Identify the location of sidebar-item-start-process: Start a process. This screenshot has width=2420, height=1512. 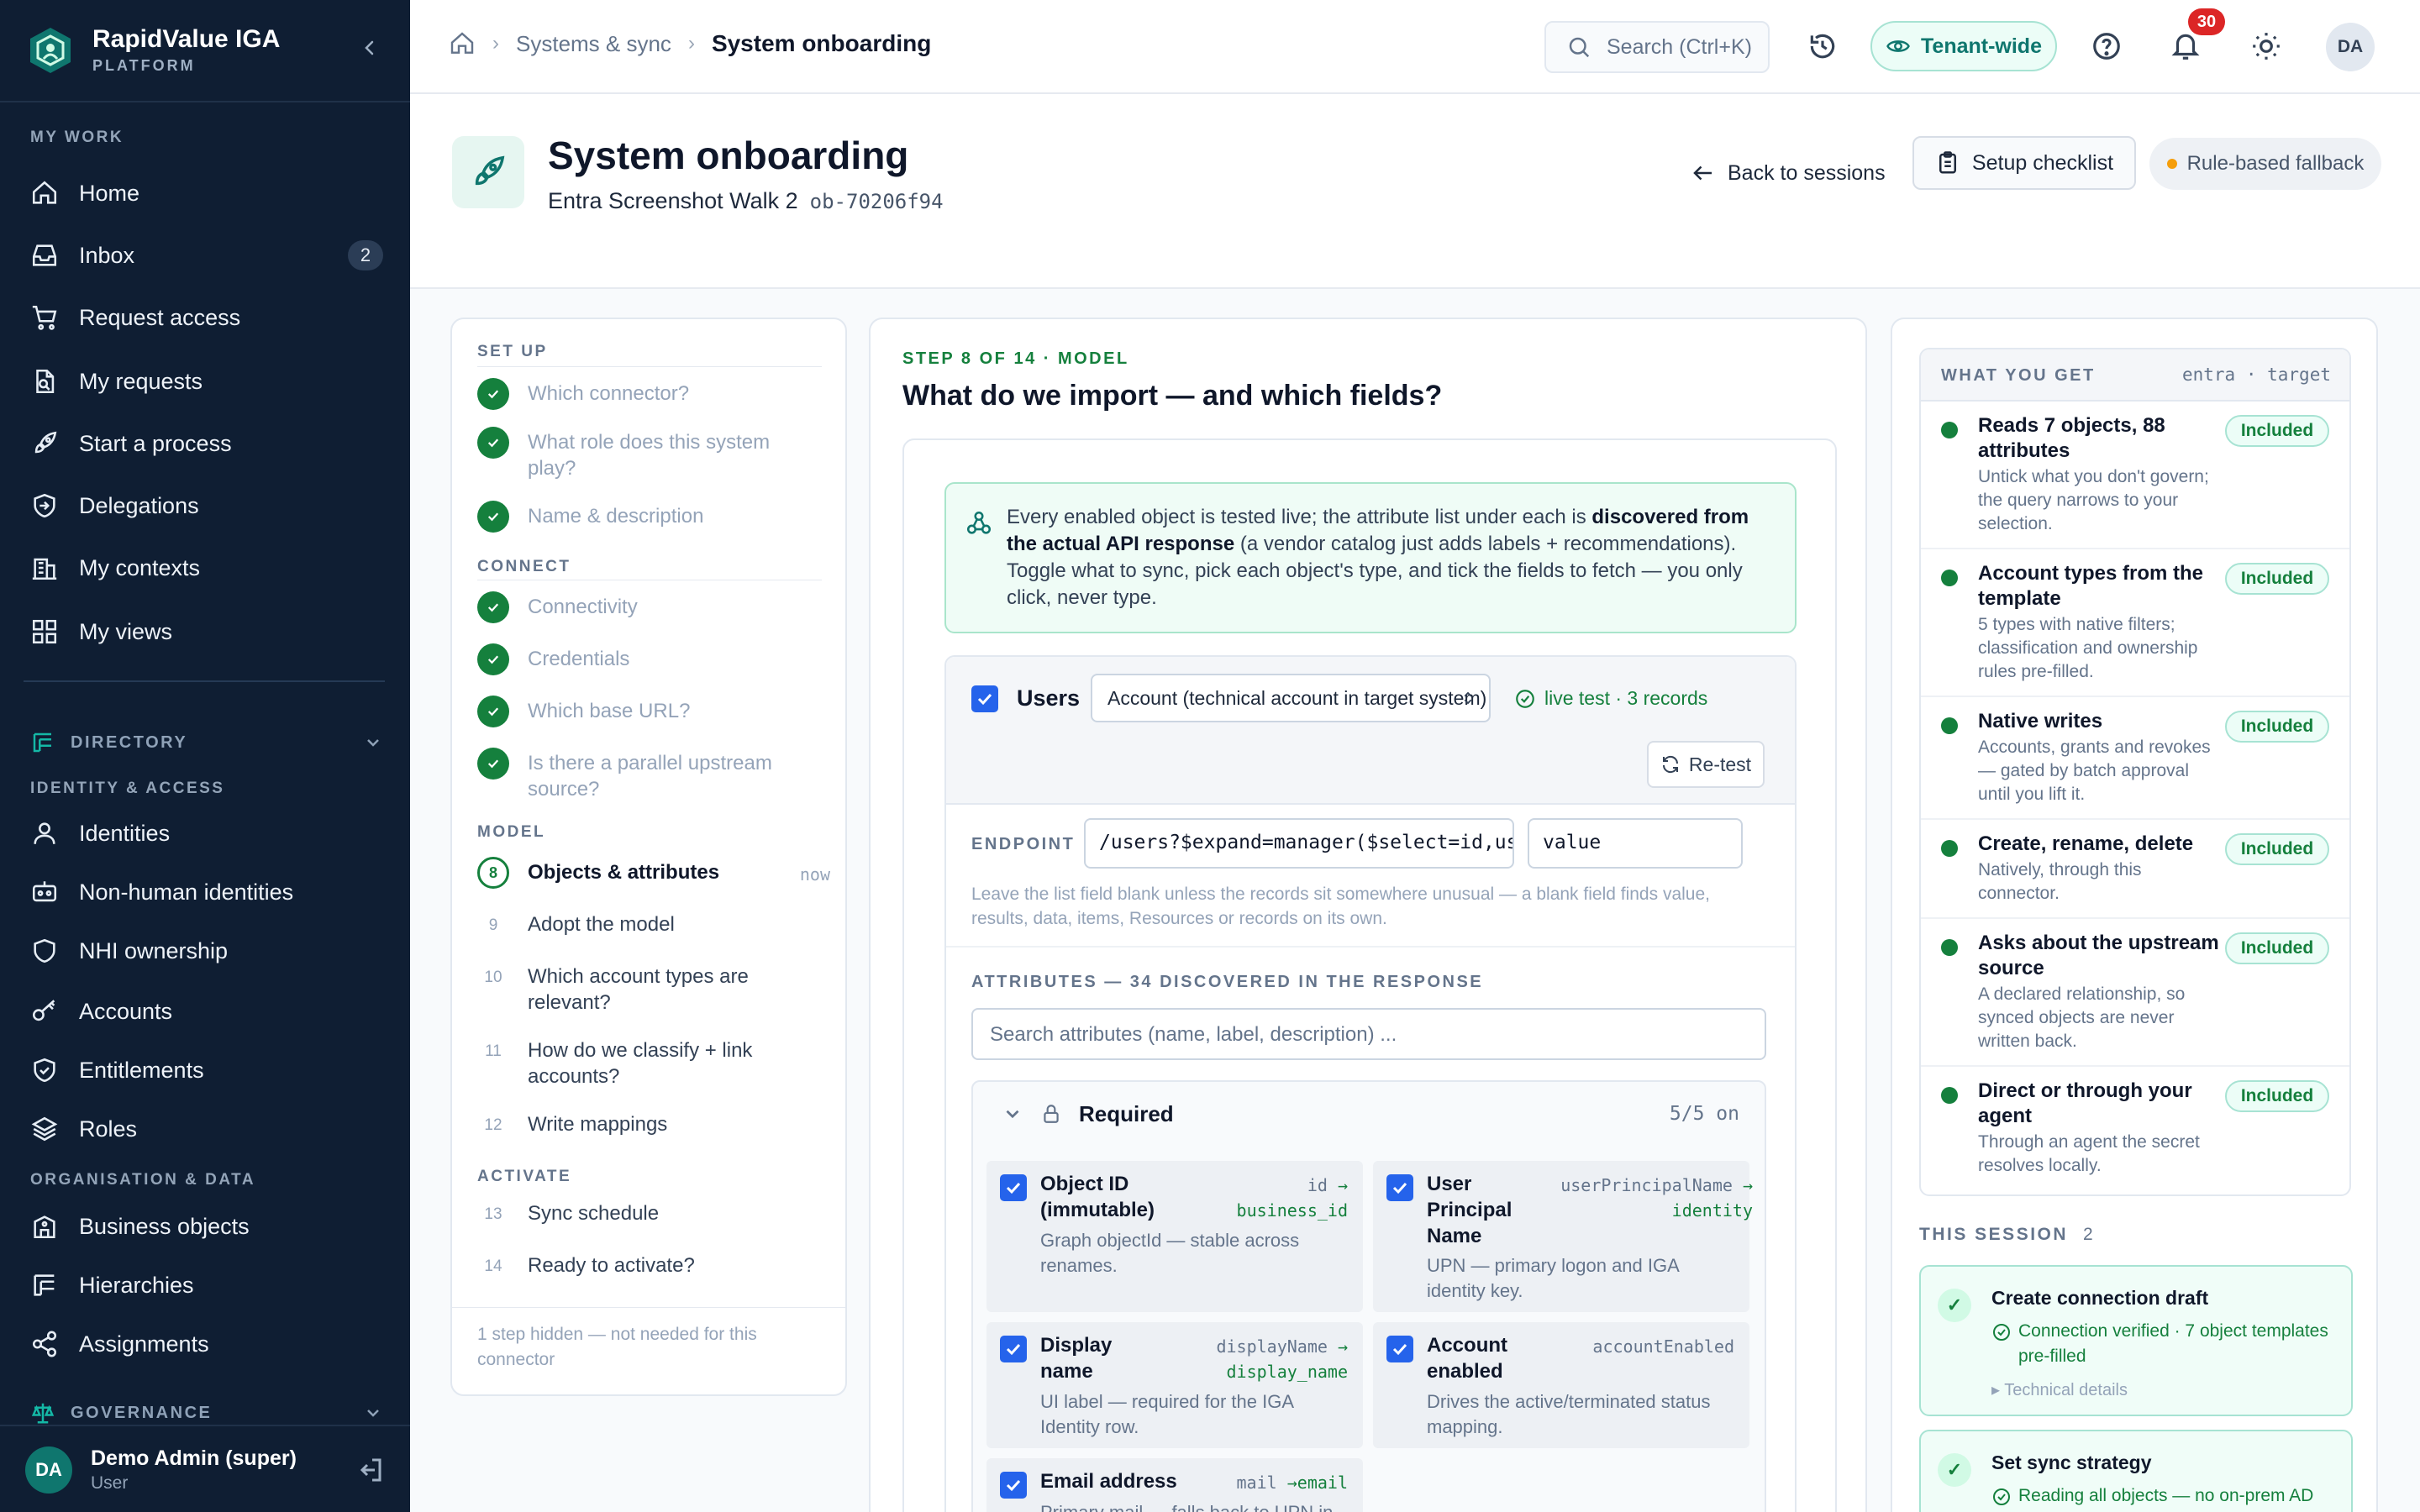
(206, 443).